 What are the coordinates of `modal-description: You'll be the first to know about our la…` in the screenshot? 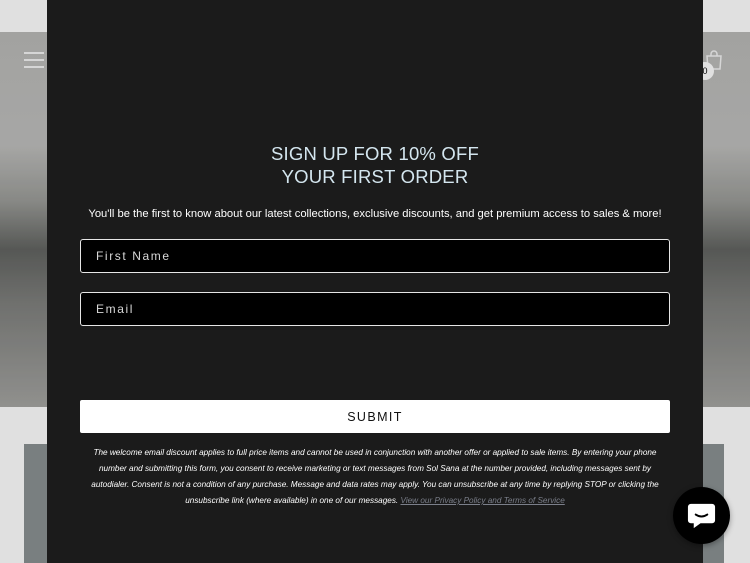 It's located at (375, 214).